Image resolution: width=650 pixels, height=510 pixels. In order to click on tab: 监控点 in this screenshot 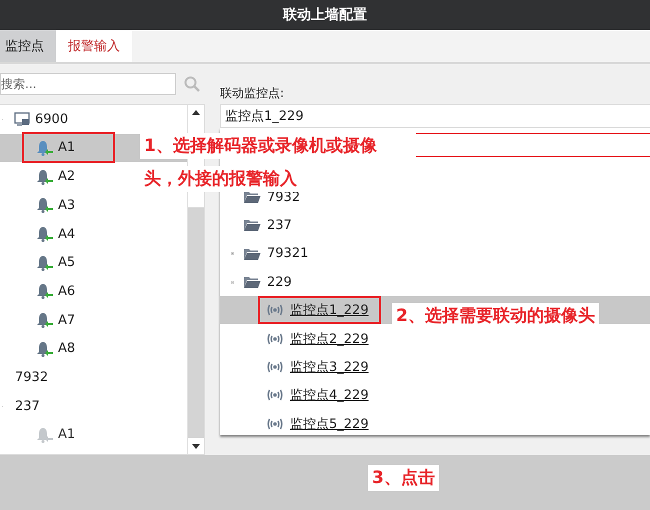, I will do `click(28, 46)`.